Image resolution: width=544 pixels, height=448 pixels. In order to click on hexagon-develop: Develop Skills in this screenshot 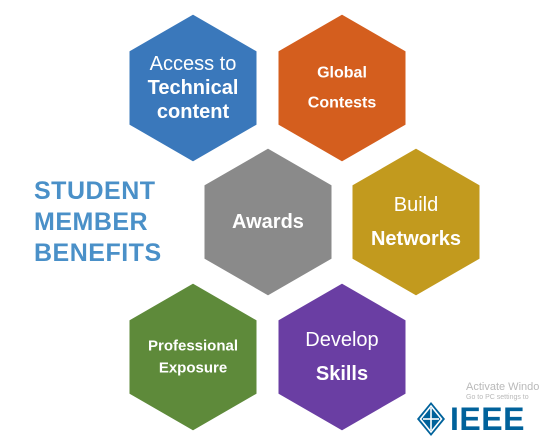, I will do `click(342, 357)`.